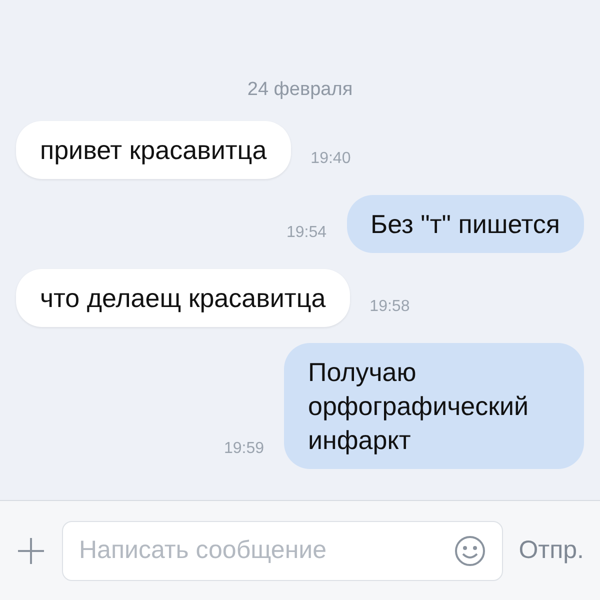 This screenshot has width=600, height=600. What do you see at coordinates (306, 232) in the screenshot?
I see `message-time: 19:54` at bounding box center [306, 232].